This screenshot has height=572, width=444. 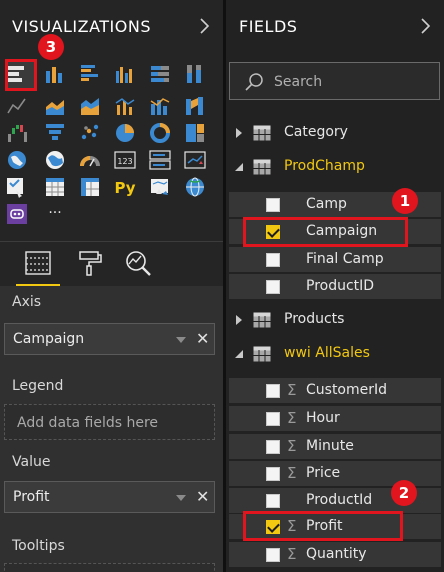 What do you see at coordinates (195, 74) in the screenshot?
I see `100pct-stacked-column-chart-icon` at bounding box center [195, 74].